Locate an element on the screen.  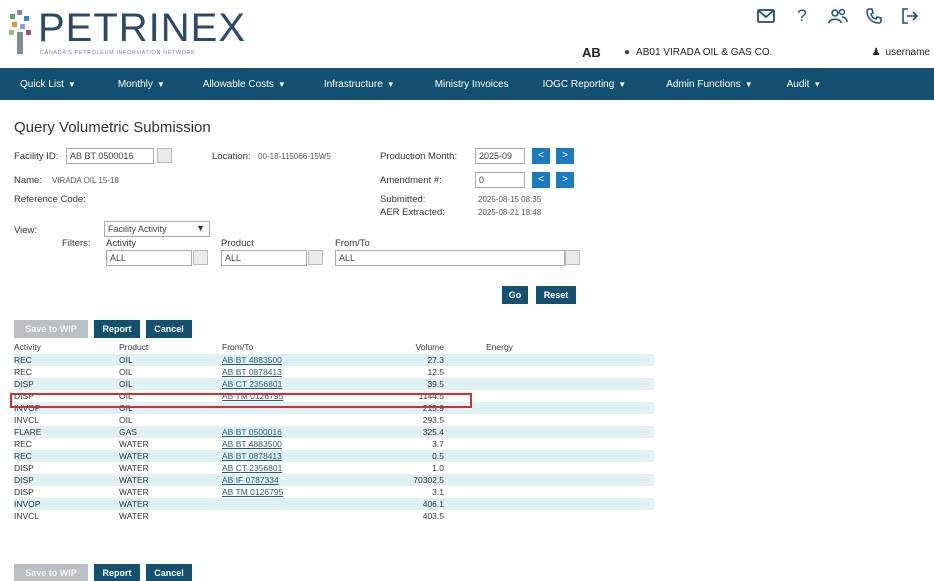
logout-icon is located at coordinates (910, 16).